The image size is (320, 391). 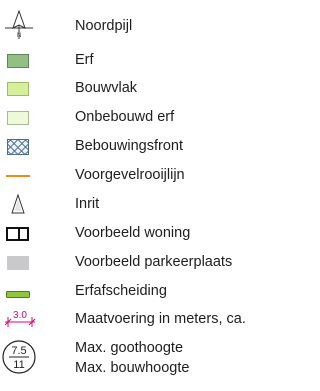 What do you see at coordinates (27, 175) in the screenshot?
I see `facade-line-icon` at bounding box center [27, 175].